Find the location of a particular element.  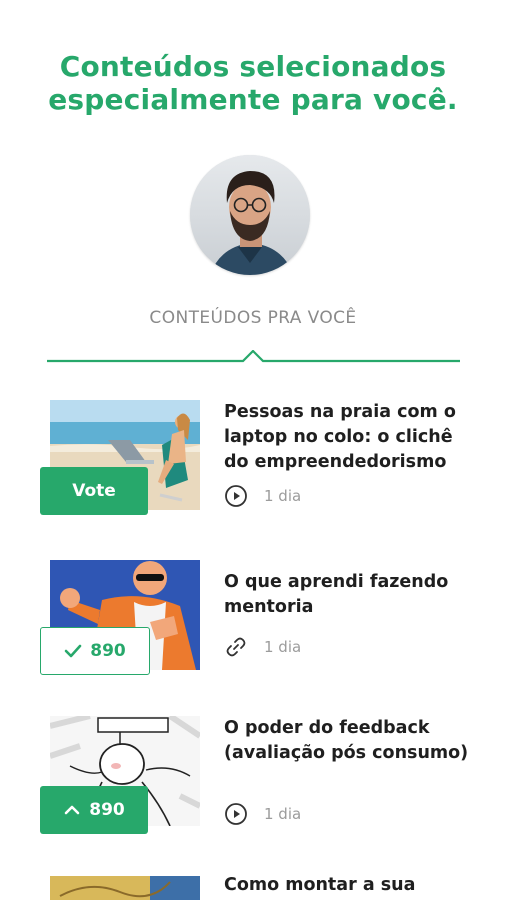

vote-label: Vote is located at coordinates (94, 491).